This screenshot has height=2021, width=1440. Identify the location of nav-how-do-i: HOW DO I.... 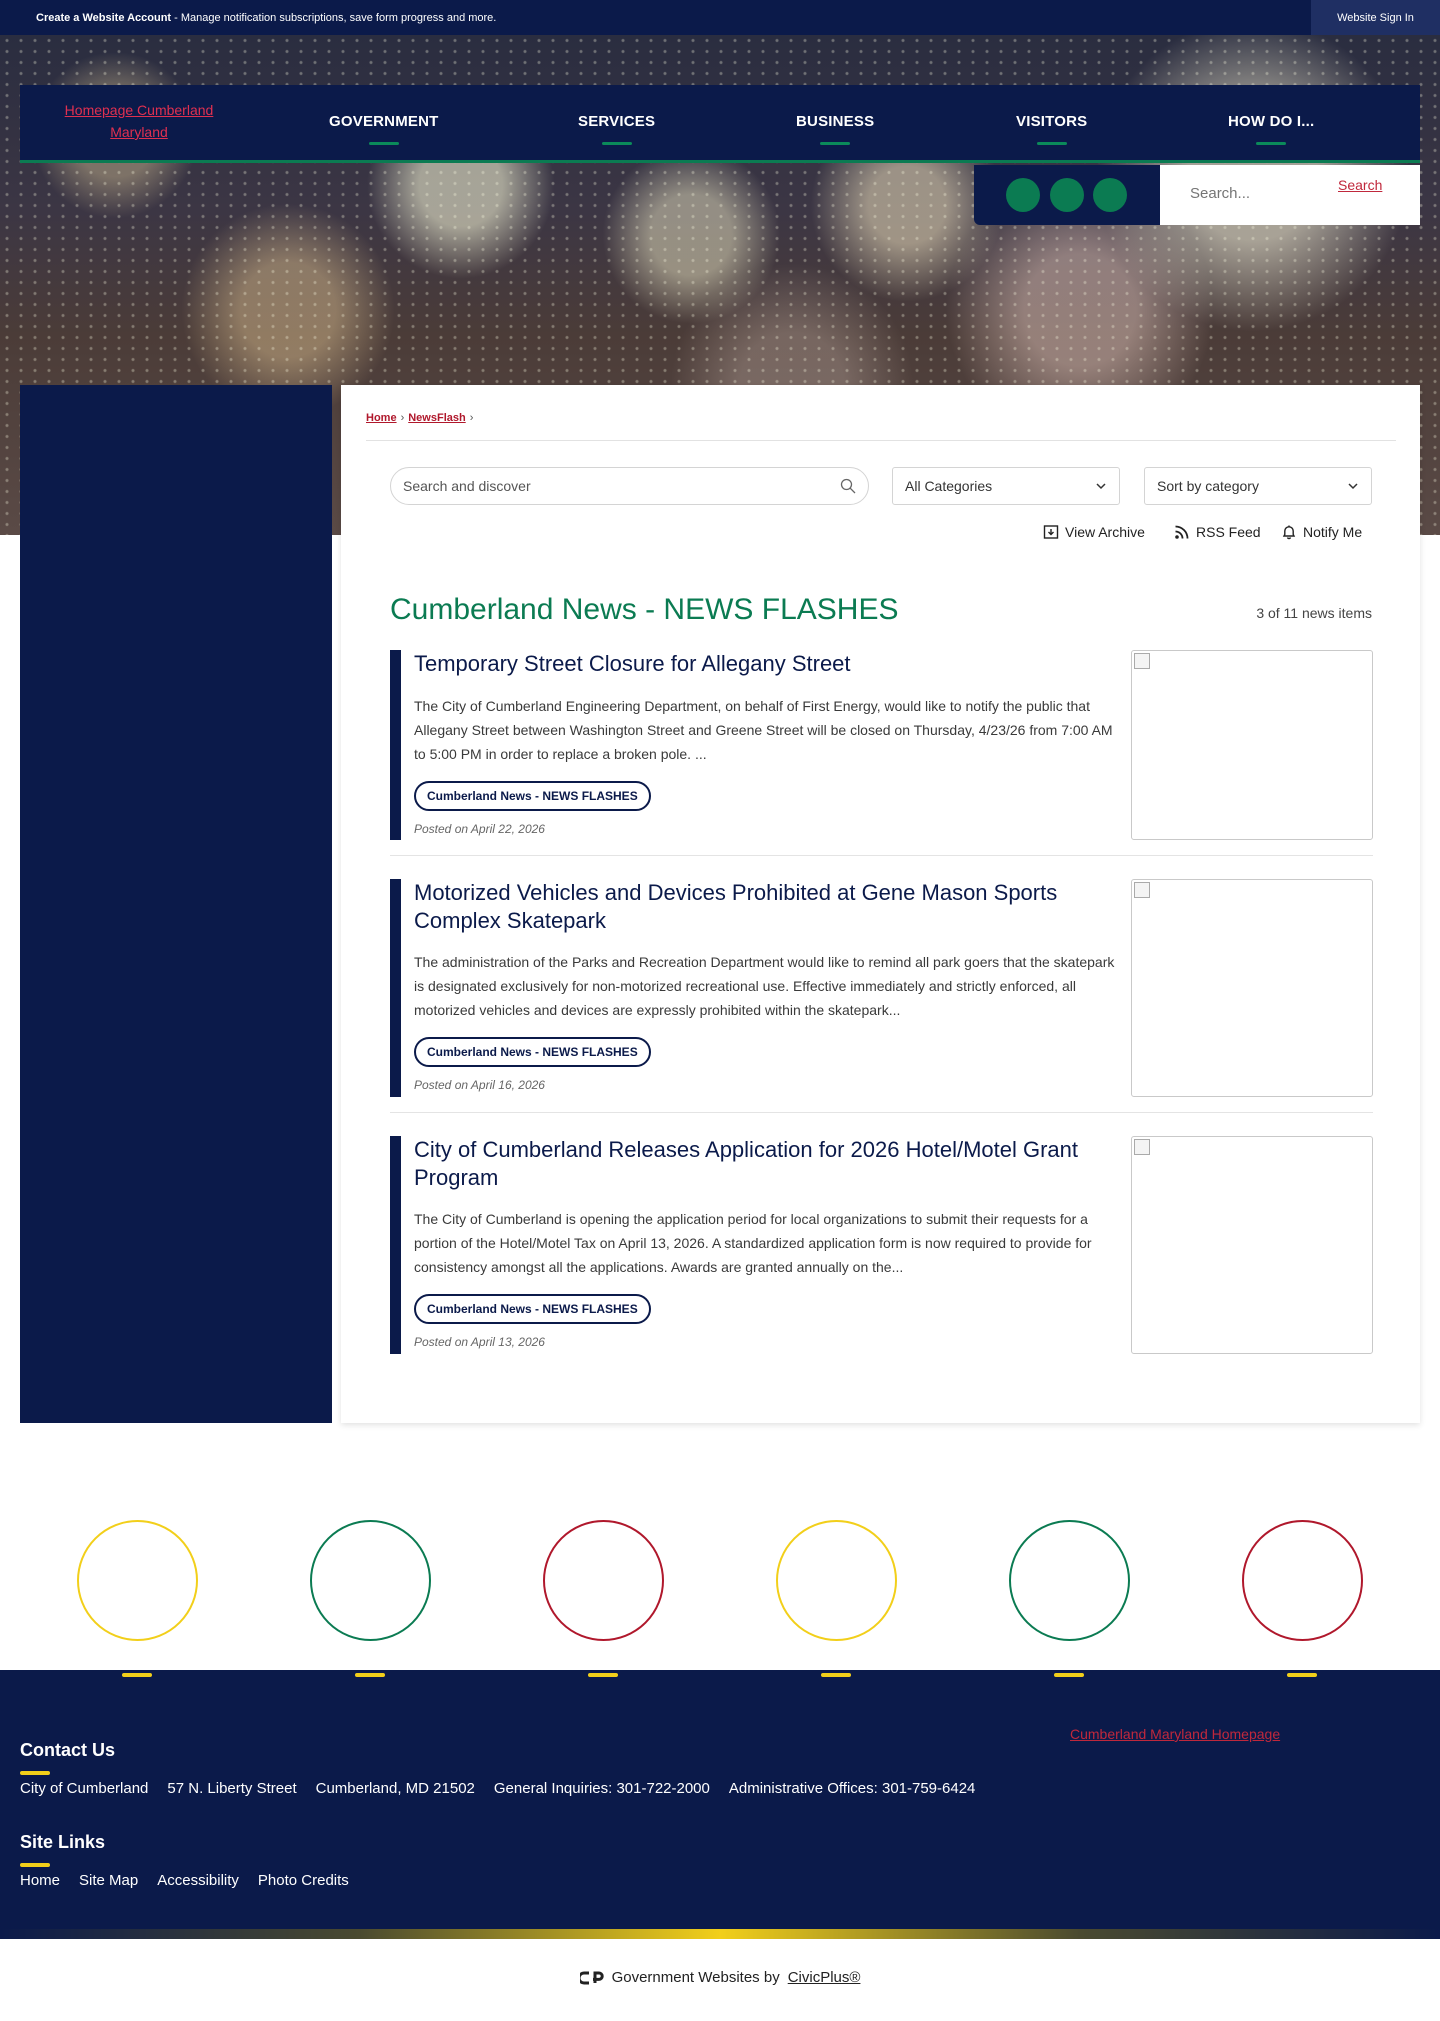
(1271, 129).